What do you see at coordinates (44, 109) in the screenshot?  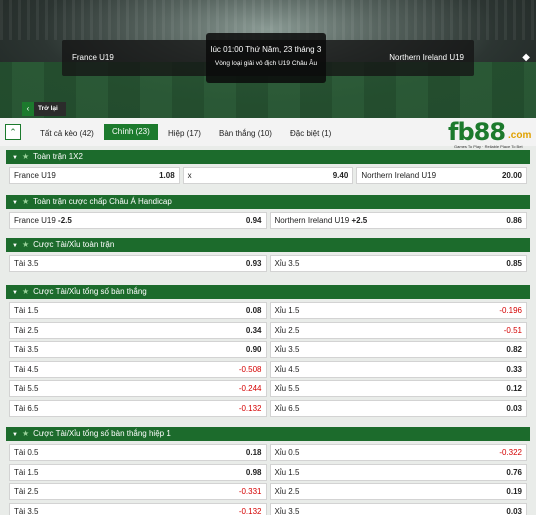 I see `back-button: ‹ Trở lại` at bounding box center [44, 109].